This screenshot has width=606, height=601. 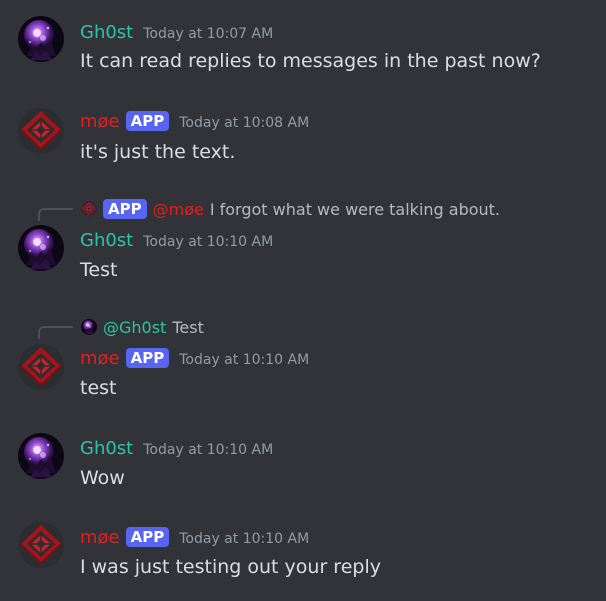 I want to click on message-content: it's just the text., so click(x=158, y=152).